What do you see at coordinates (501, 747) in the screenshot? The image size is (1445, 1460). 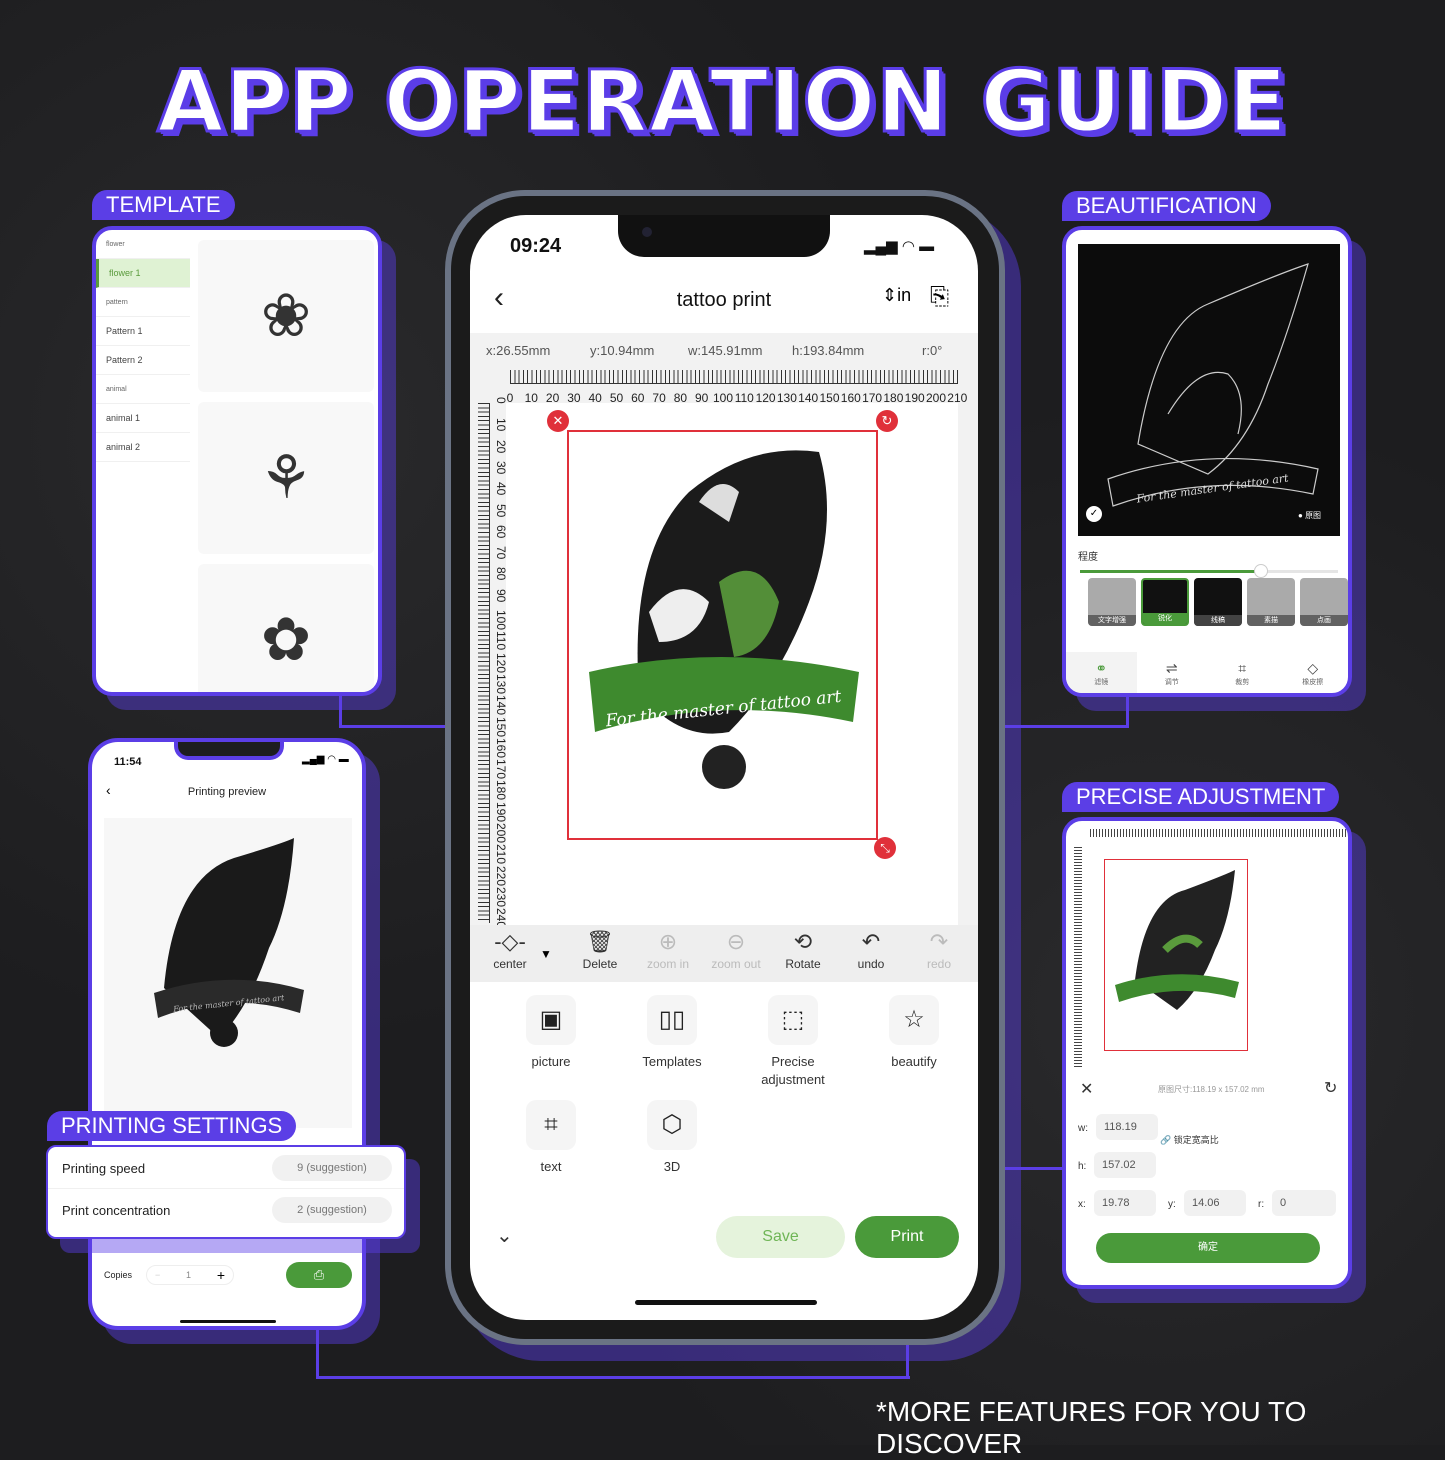 I see `ruler-label: 160` at bounding box center [501, 747].